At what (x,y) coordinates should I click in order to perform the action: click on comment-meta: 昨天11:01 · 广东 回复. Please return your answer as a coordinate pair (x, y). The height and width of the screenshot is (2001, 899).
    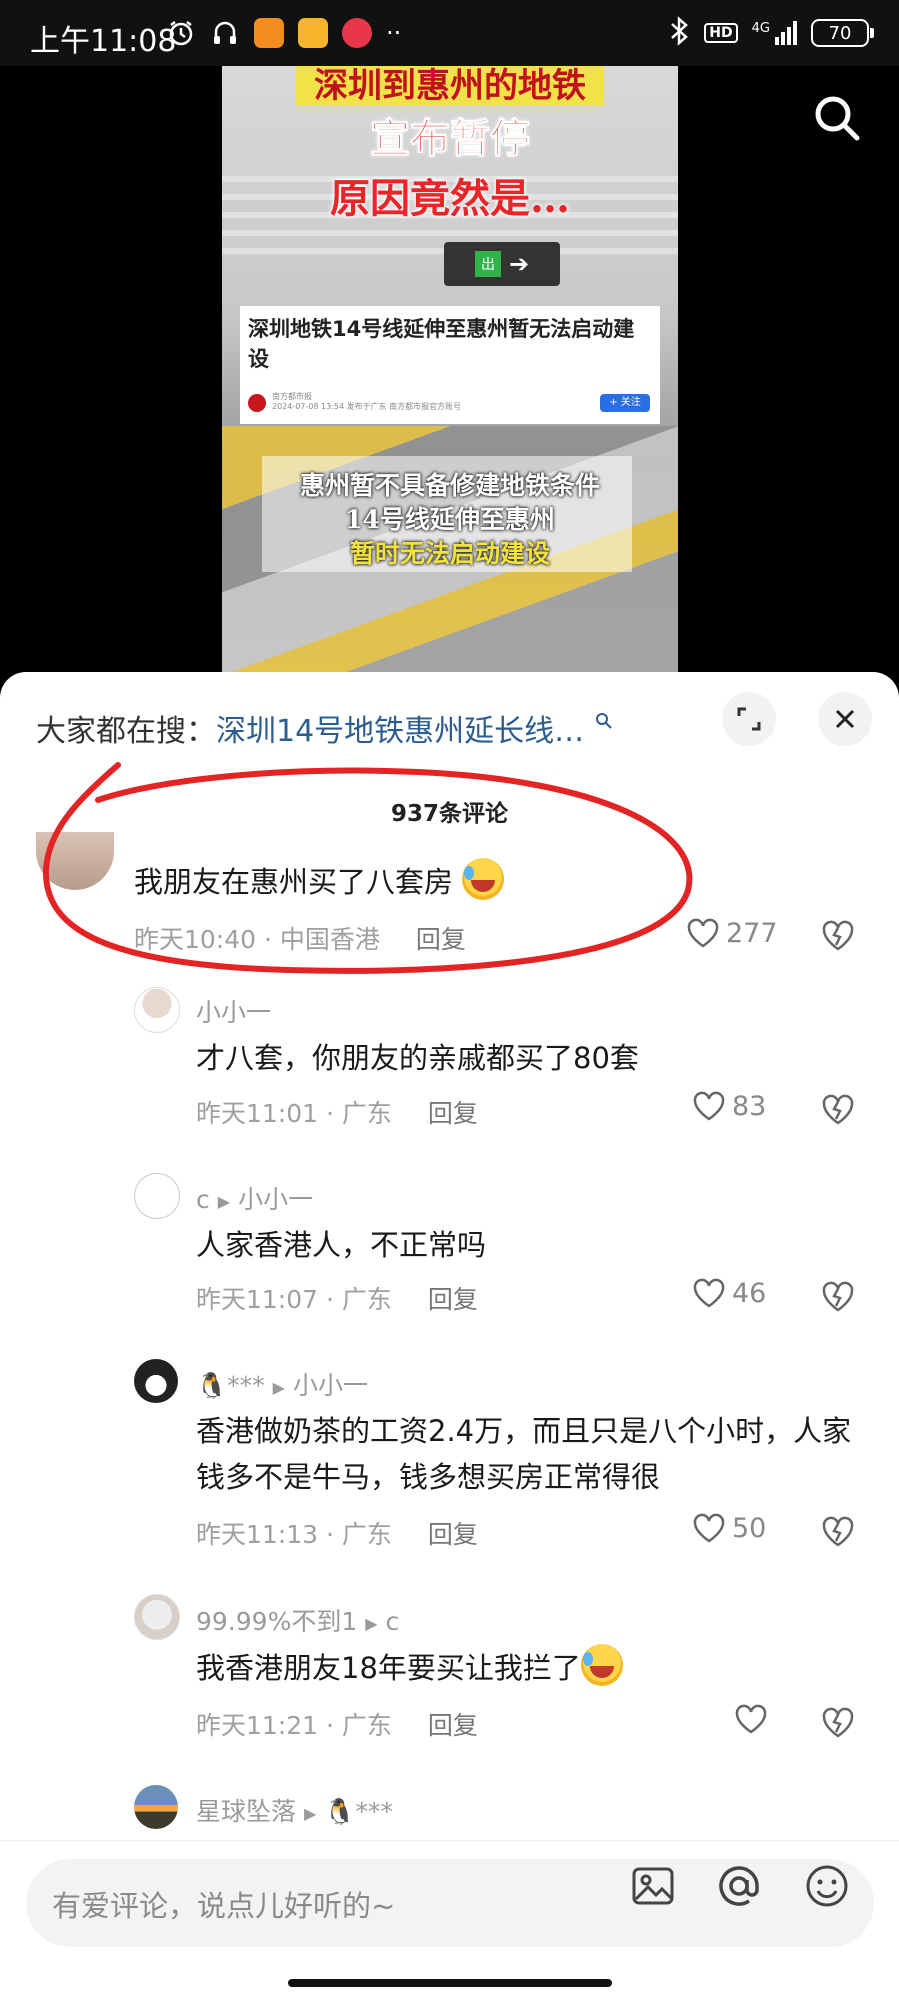
    Looking at the image, I should click on (337, 1113).